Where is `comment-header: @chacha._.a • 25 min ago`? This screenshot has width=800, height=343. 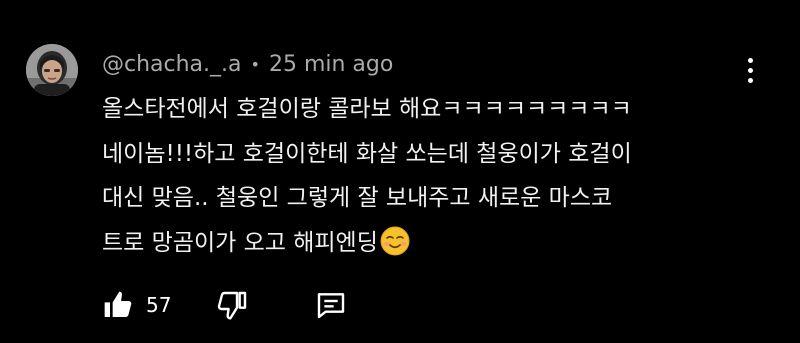
comment-header: @chacha._.a • 25 min ago is located at coordinates (247, 64).